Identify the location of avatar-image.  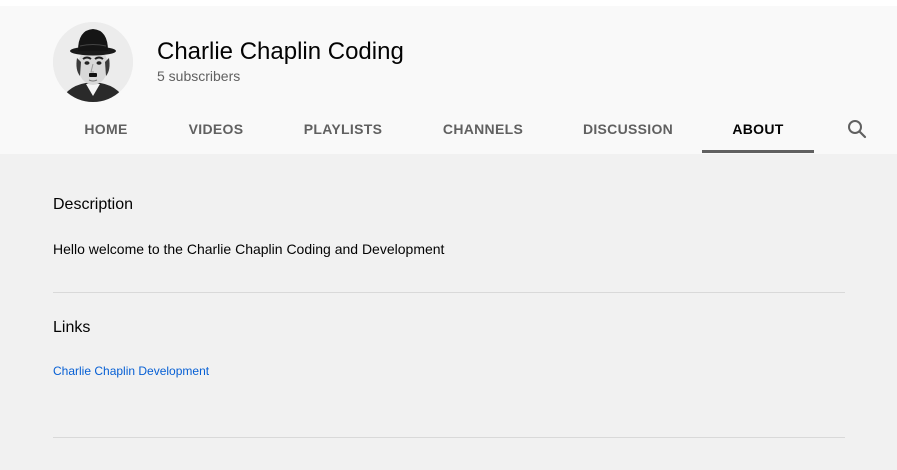
(93, 62).